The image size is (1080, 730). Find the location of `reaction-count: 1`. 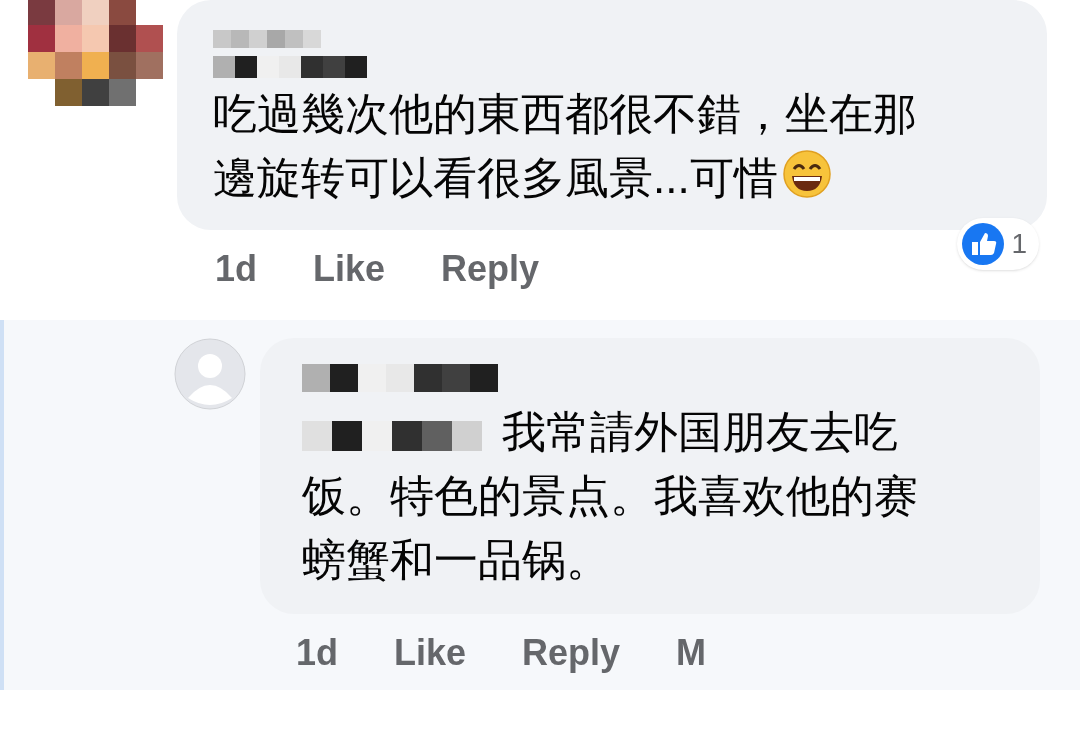

reaction-count: 1 is located at coordinates (1019, 244).